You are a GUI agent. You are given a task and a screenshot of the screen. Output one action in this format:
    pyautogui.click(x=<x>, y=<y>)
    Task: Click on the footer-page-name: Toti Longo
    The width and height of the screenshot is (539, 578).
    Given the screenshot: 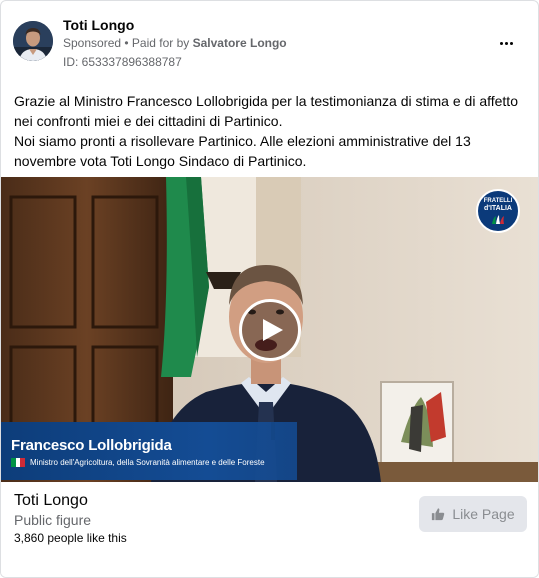 What is the action you would take?
    pyautogui.click(x=51, y=501)
    